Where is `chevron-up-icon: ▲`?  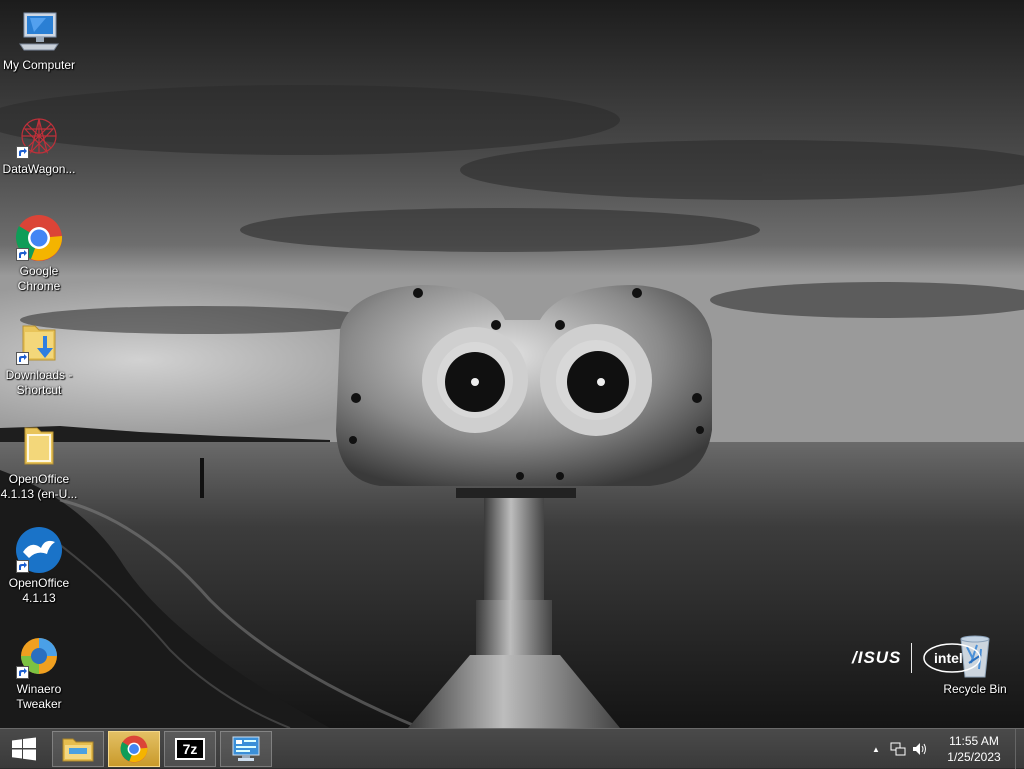 chevron-up-icon: ▲ is located at coordinates (876, 749).